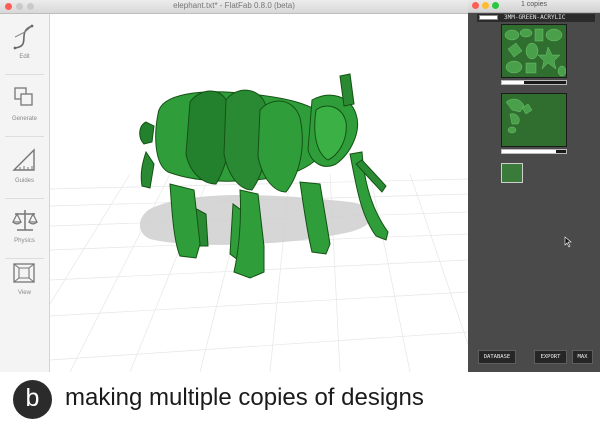 This screenshot has width=600, height=429. I want to click on tool-generate: Generate, so click(24, 105).